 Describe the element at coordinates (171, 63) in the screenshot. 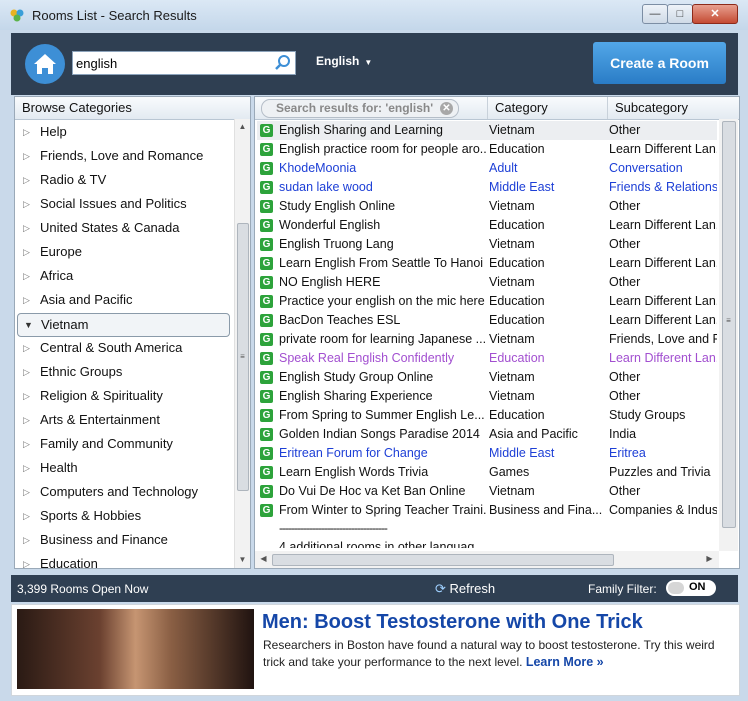

I see `search-input` at that location.